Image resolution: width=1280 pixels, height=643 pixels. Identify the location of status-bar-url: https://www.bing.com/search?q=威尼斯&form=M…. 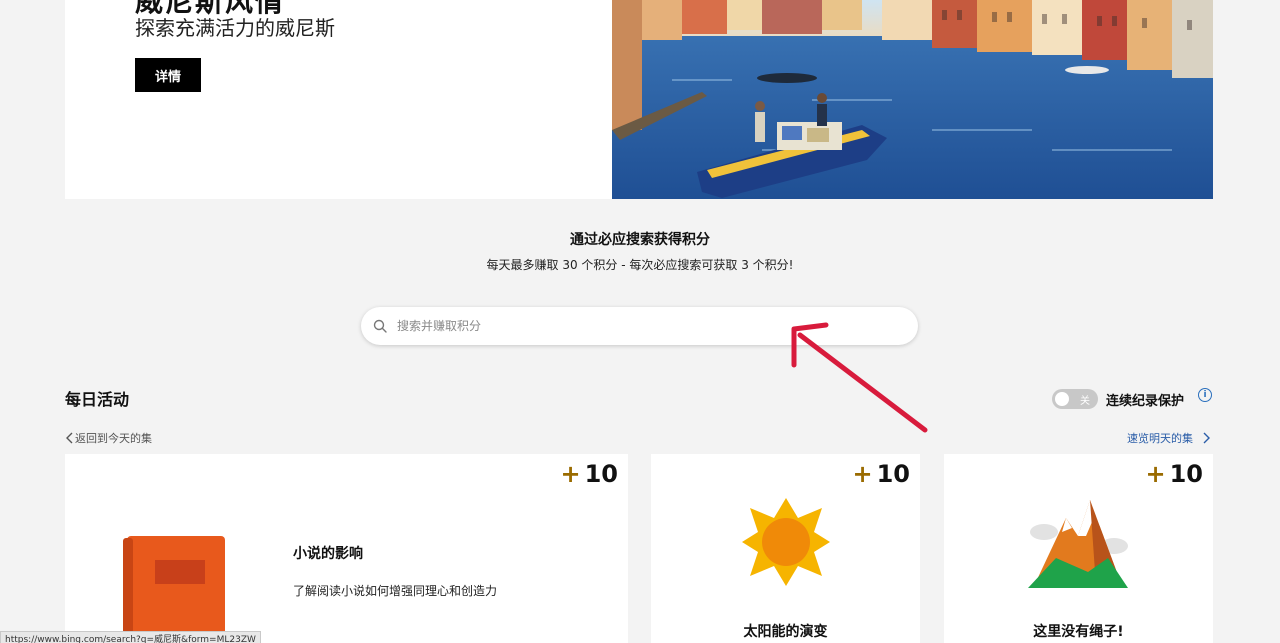
(130, 637).